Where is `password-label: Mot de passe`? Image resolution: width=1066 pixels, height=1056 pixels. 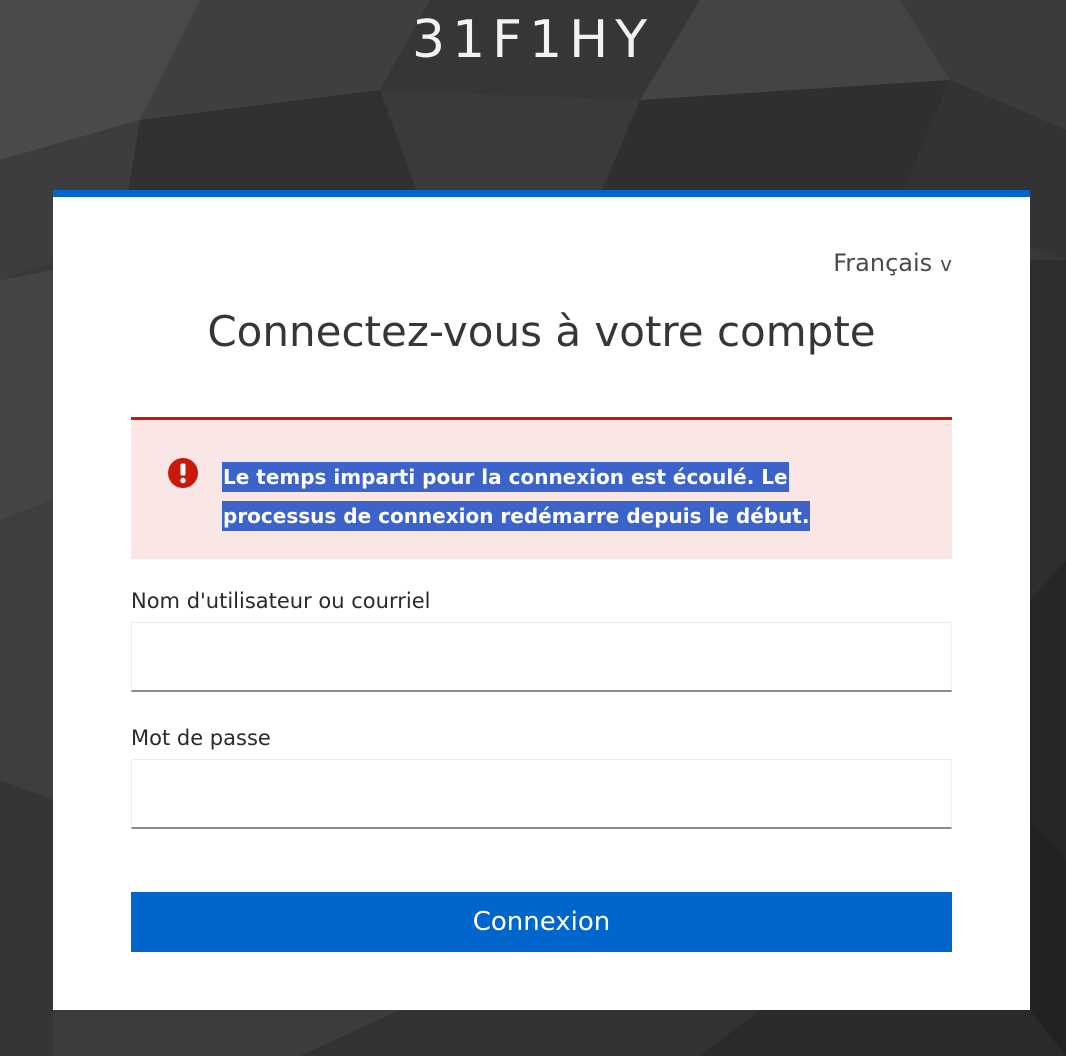 password-label: Mot de passe is located at coordinates (201, 738).